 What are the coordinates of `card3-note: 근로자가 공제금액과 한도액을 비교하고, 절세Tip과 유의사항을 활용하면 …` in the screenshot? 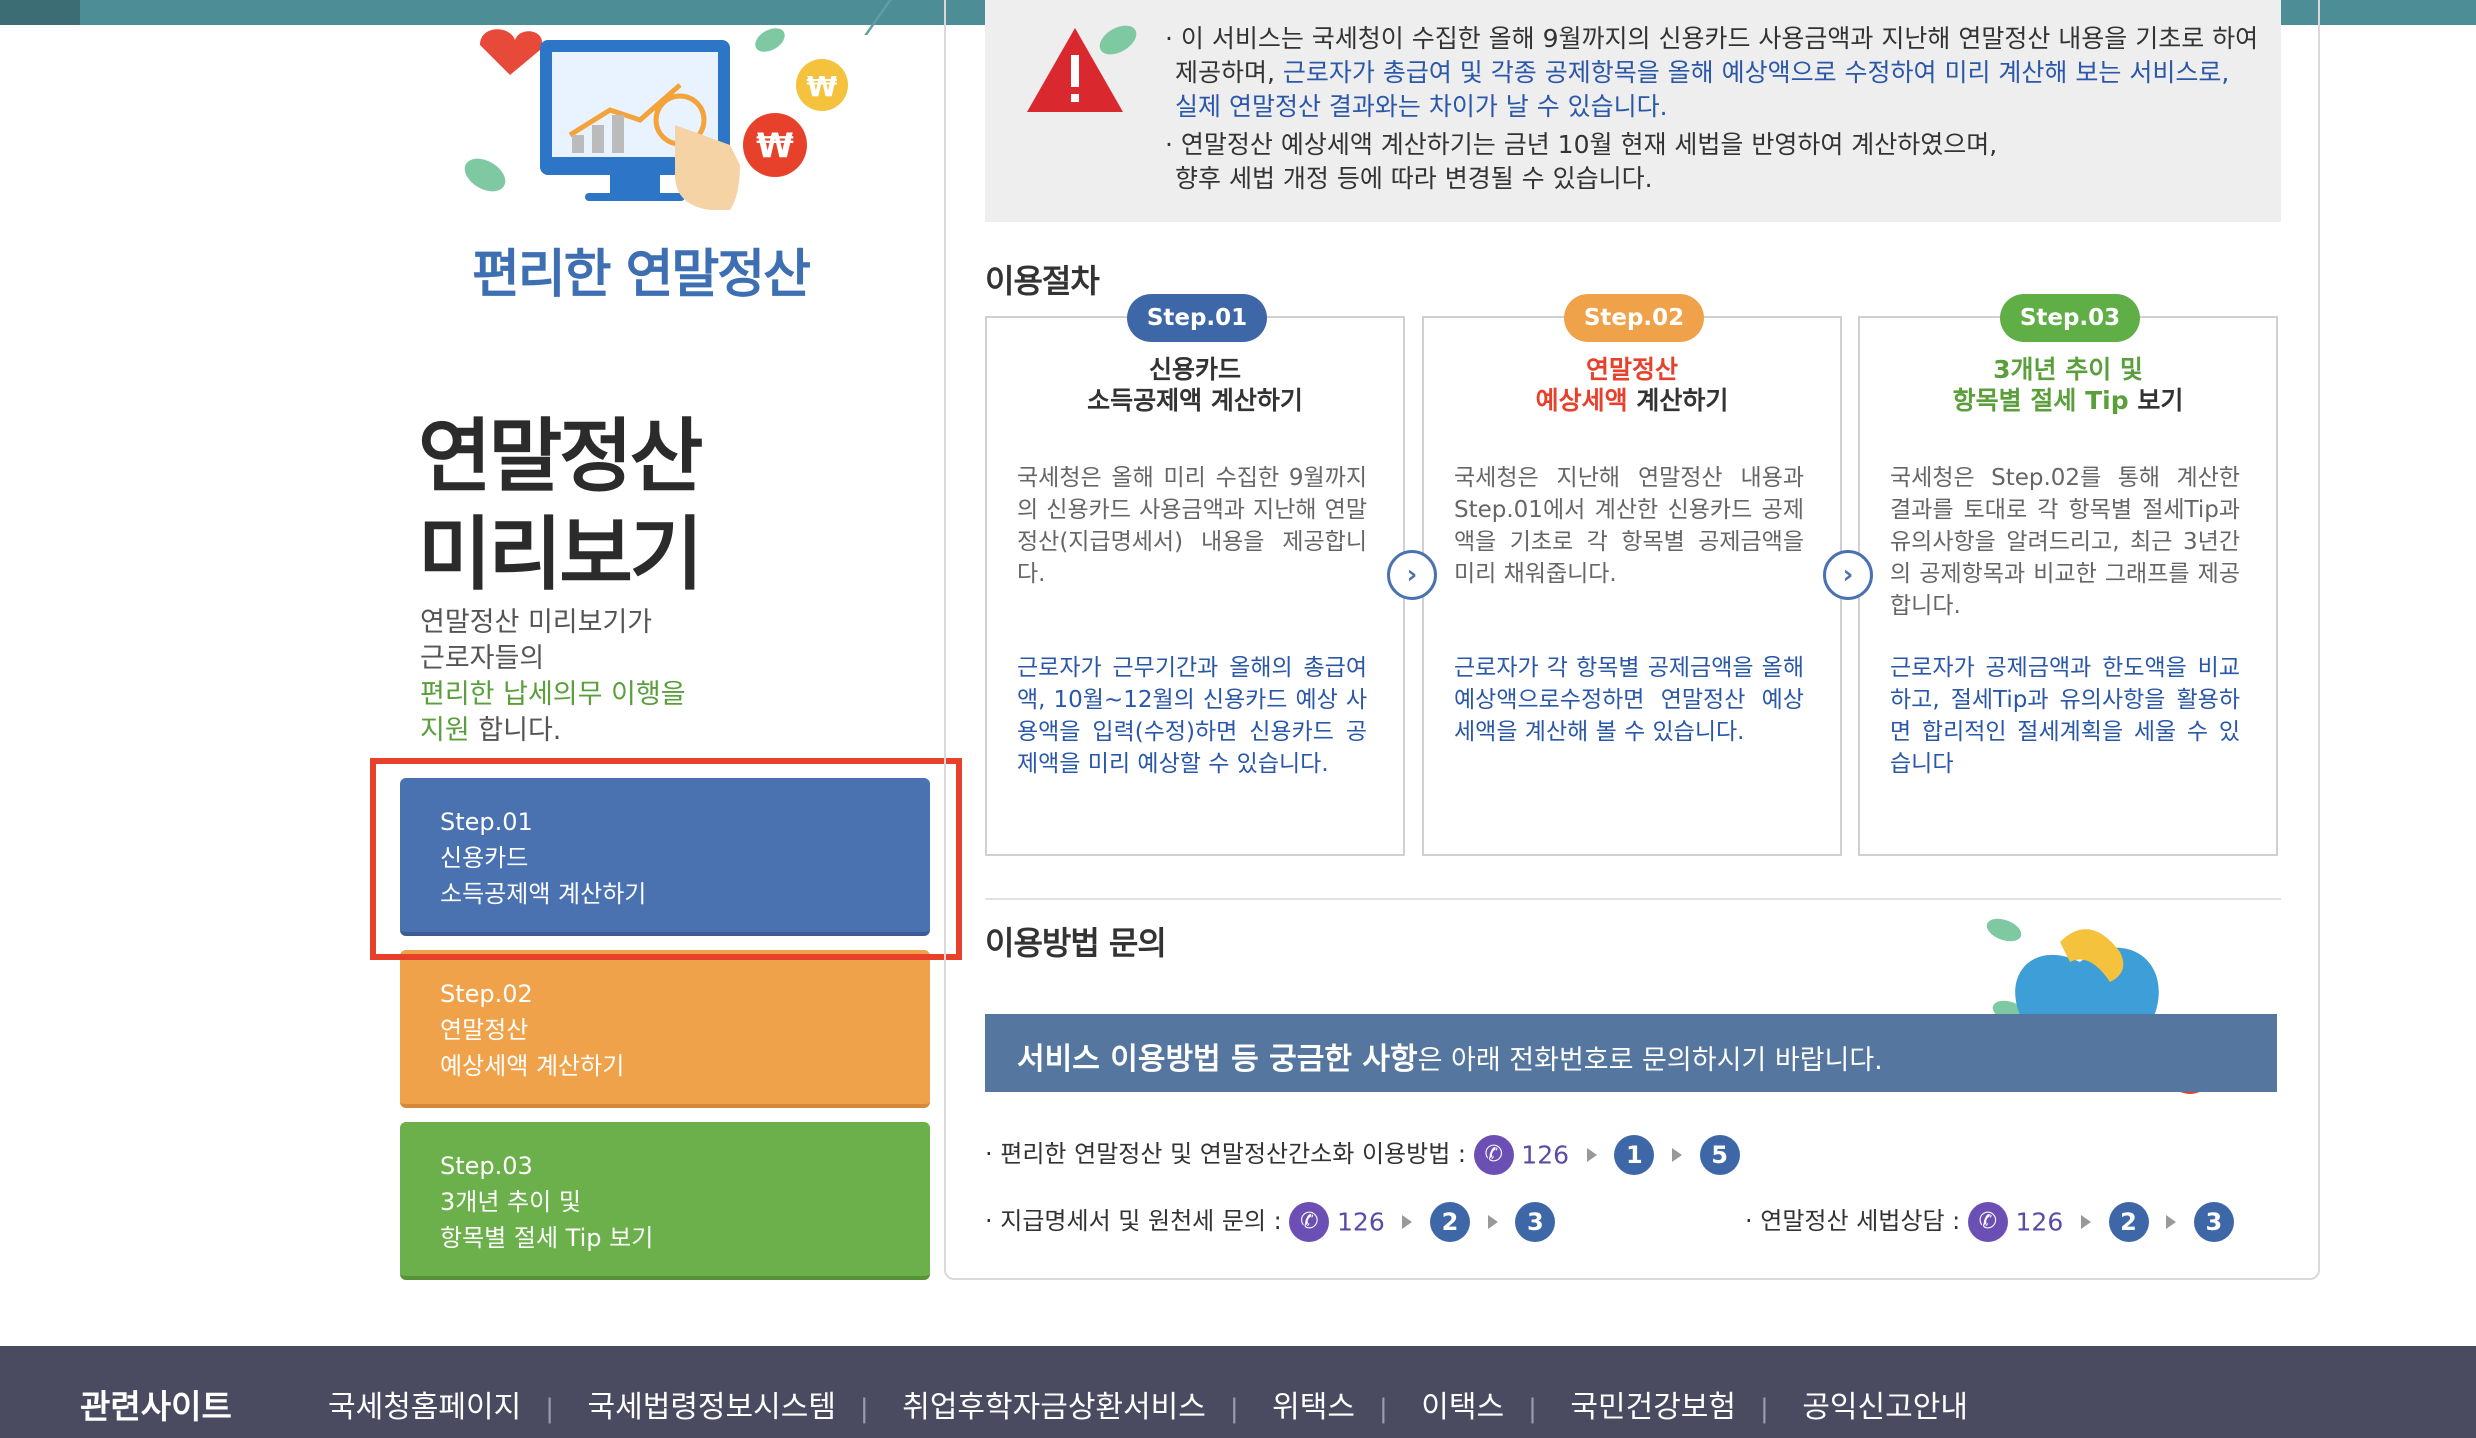 It's located at (2065, 716).